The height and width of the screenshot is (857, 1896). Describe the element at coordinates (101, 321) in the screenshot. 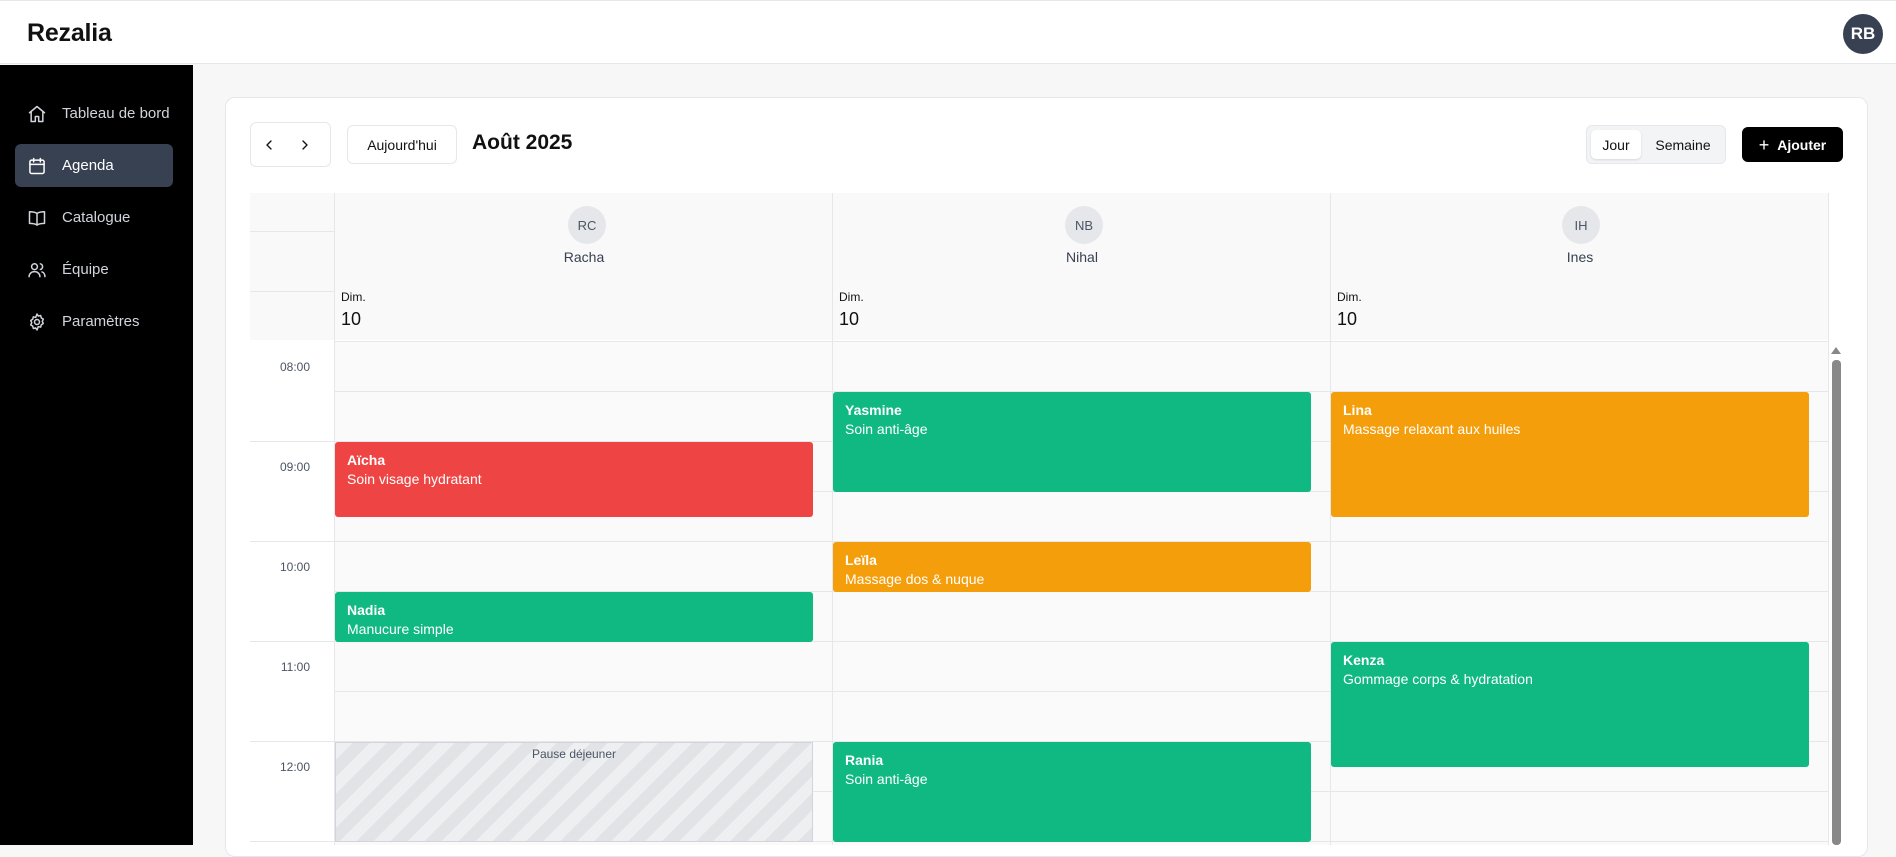

I see `sidebar-item-label: Paramètres` at that location.